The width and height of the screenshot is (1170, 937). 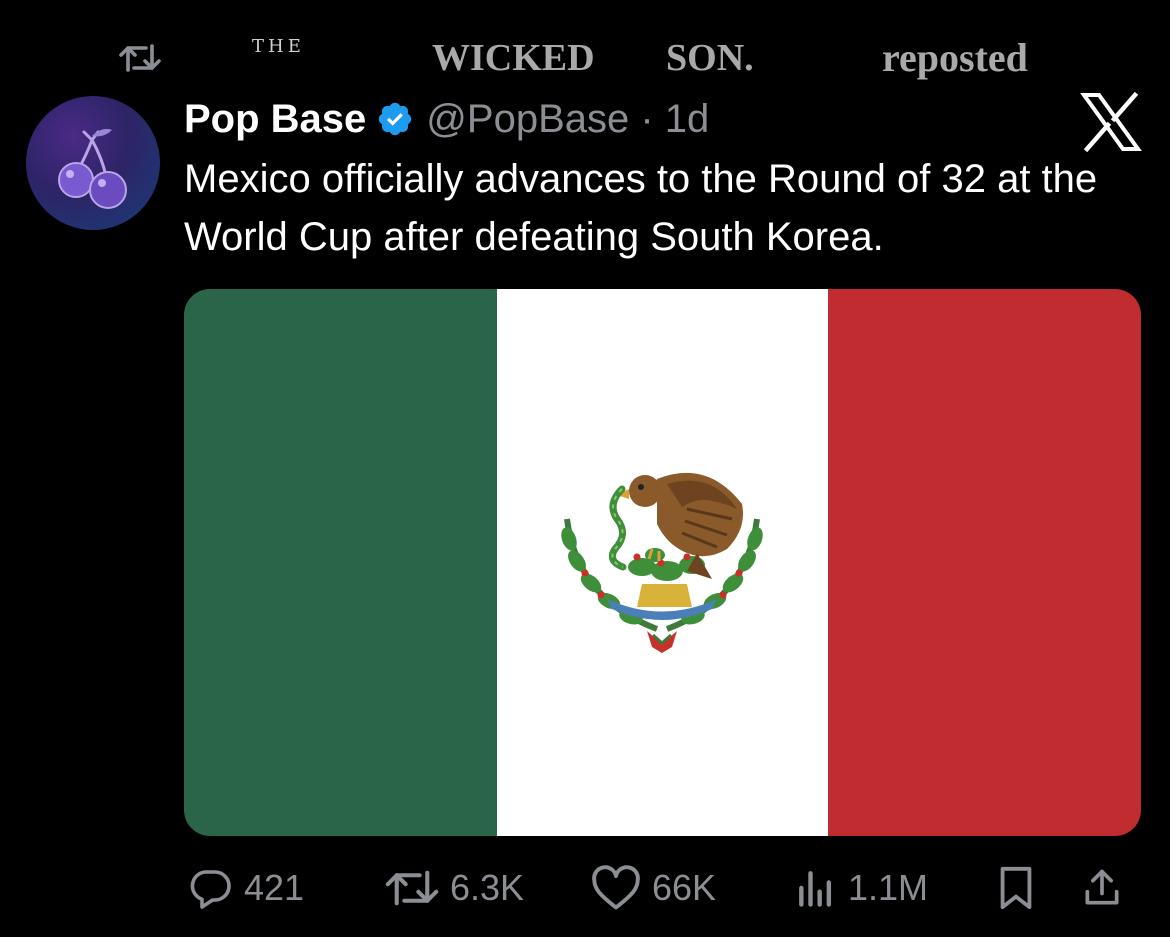 I want to click on handle-and-time: @PopBase · 1d, so click(x=567, y=119).